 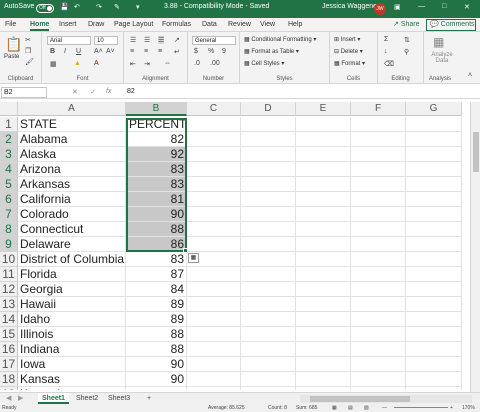 What do you see at coordinates (156, 109) in the screenshot?
I see `column-header-b: B` at bounding box center [156, 109].